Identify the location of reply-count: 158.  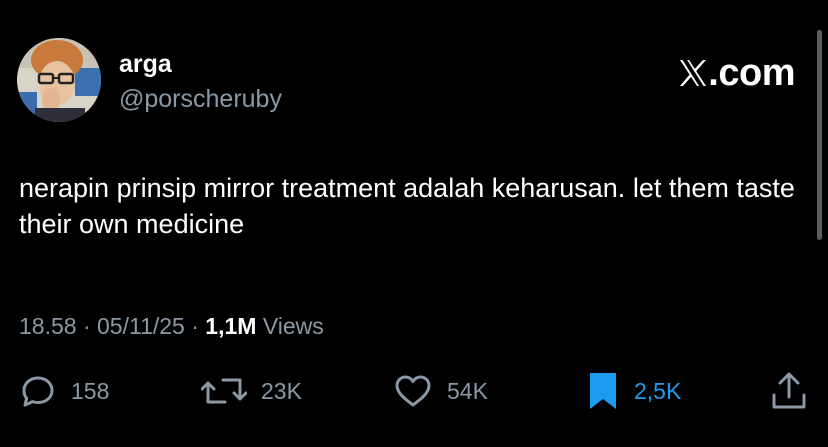
(90, 390).